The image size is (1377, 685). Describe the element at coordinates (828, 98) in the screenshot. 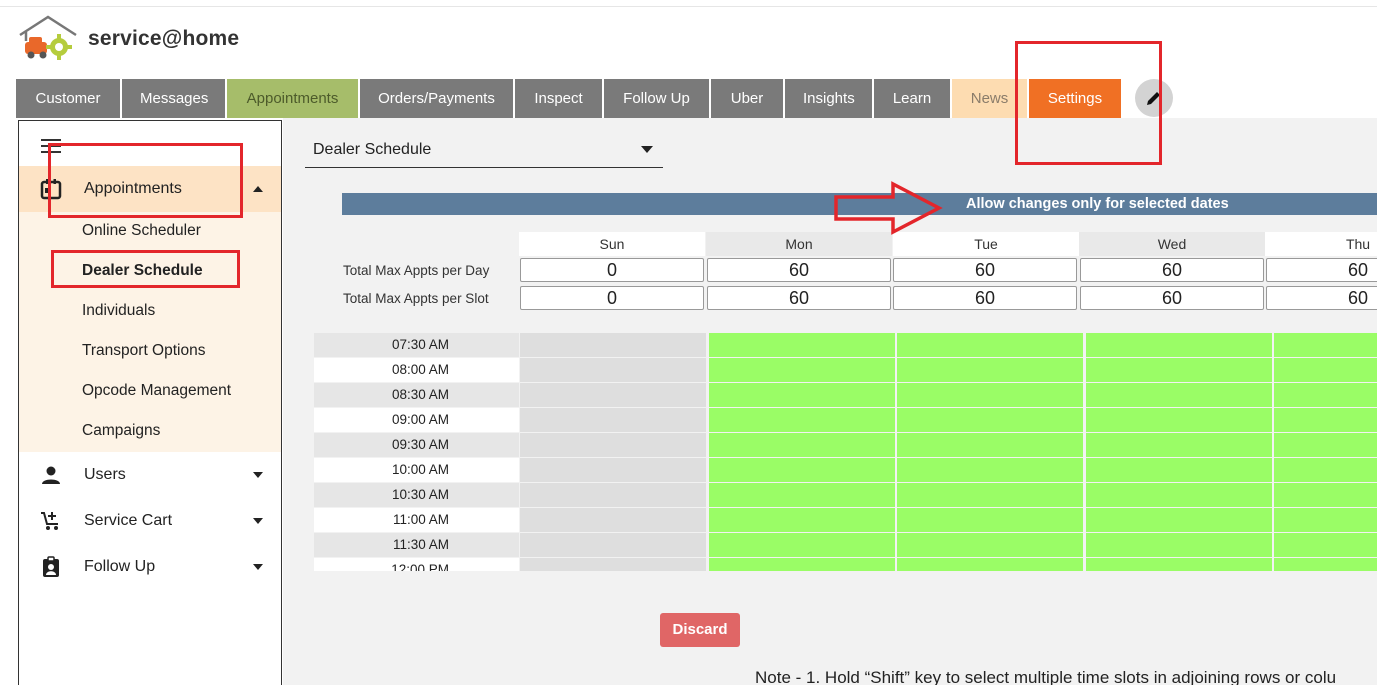

I see `tab-insights: Insights` at that location.